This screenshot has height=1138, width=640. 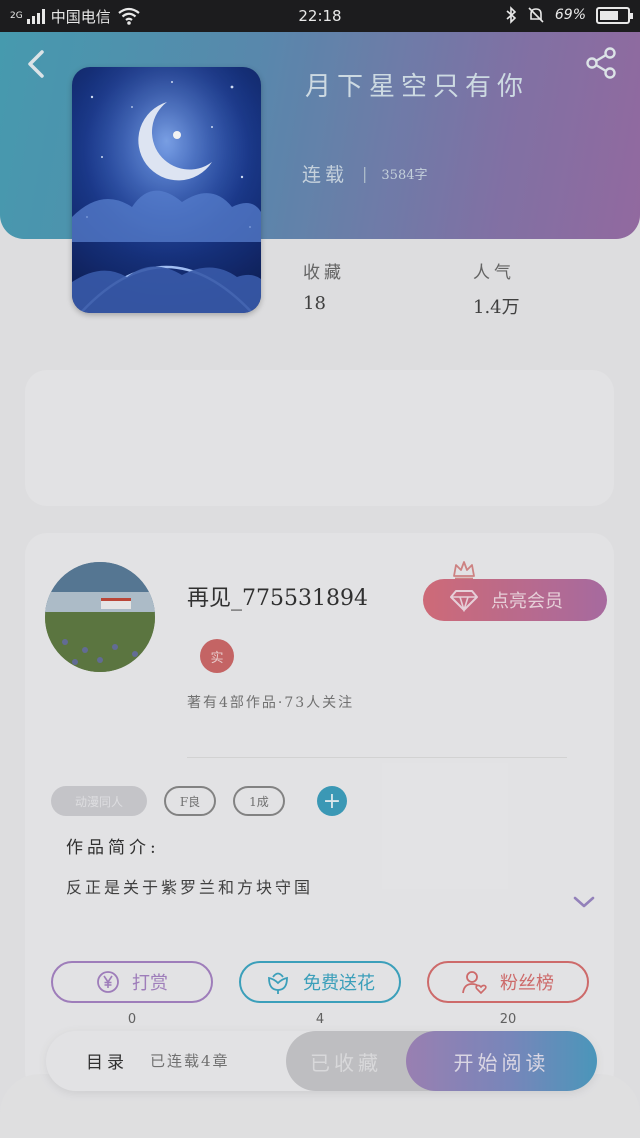 What do you see at coordinates (614, 15) in the screenshot?
I see `battery-icon` at bounding box center [614, 15].